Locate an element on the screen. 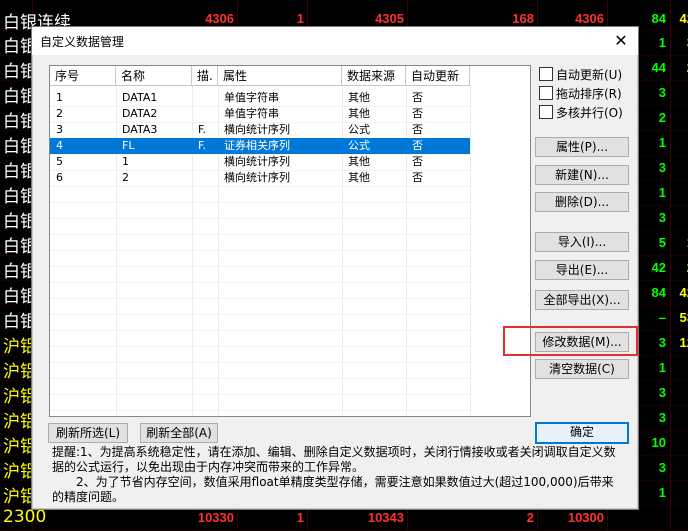 Image resolution: width=688 pixels, height=531 pixels. list-item: 6 2 横向统计序列 其他 否 is located at coordinates (260, 178).